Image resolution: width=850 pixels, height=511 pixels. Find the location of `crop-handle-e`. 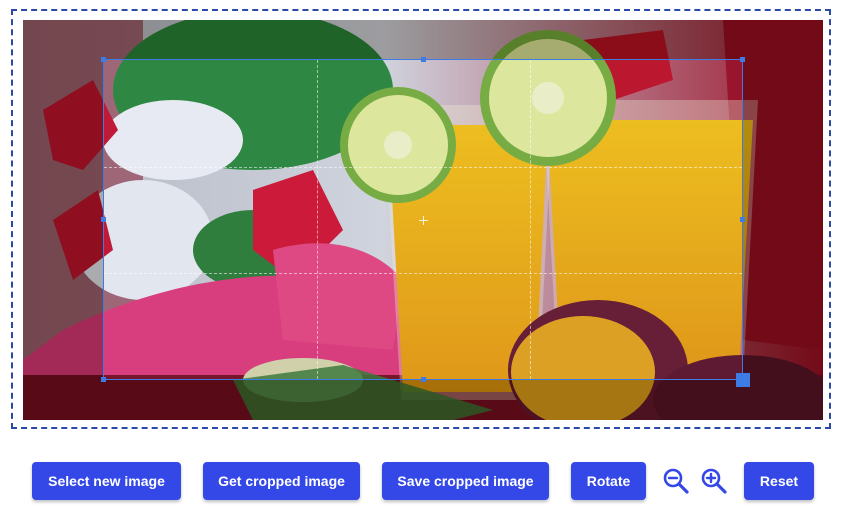

crop-handle-e is located at coordinates (742, 219).